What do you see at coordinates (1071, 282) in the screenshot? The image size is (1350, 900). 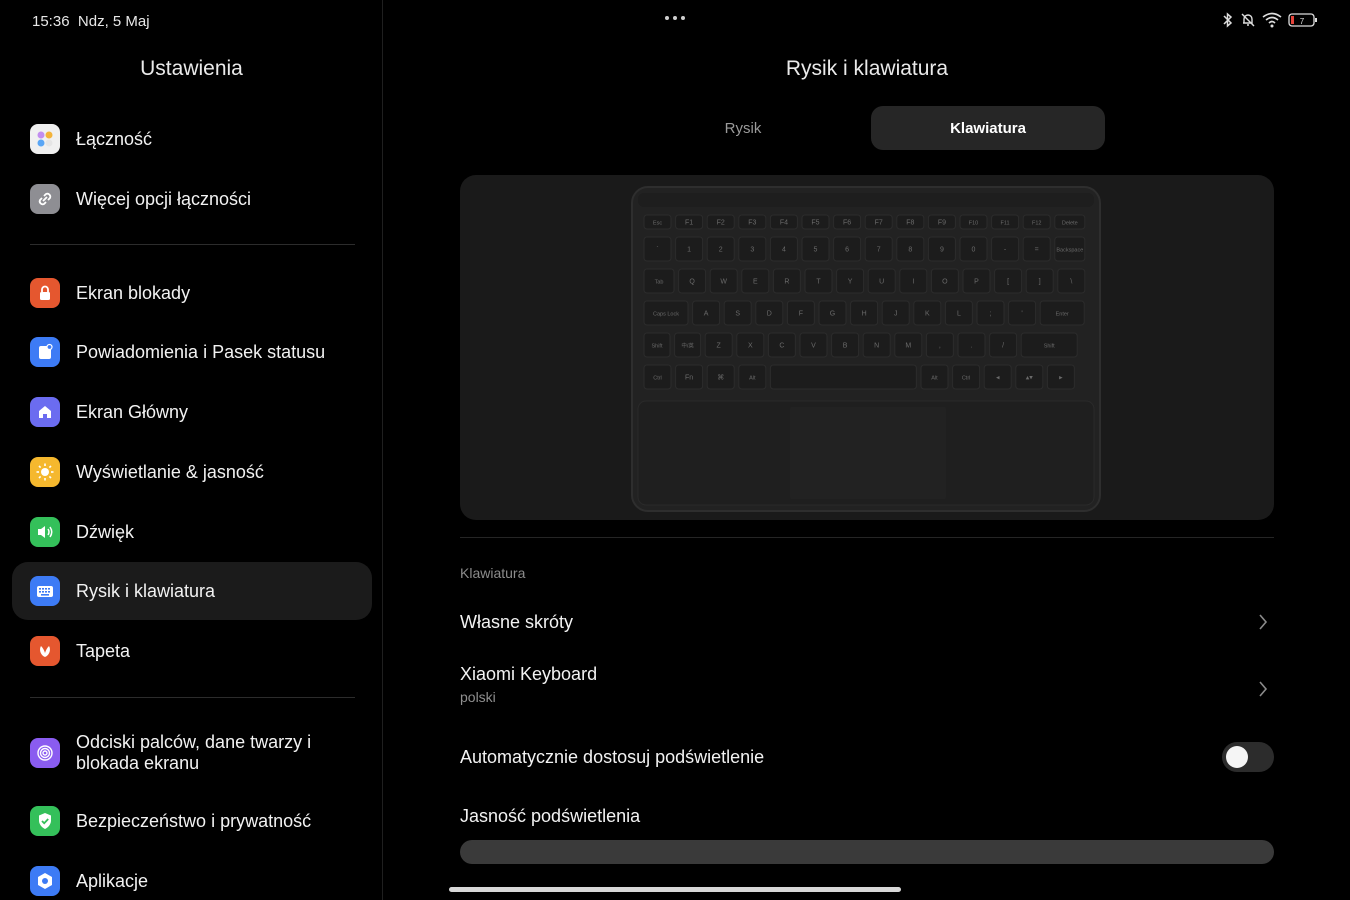 I see `keyboard-key-label: \` at bounding box center [1071, 282].